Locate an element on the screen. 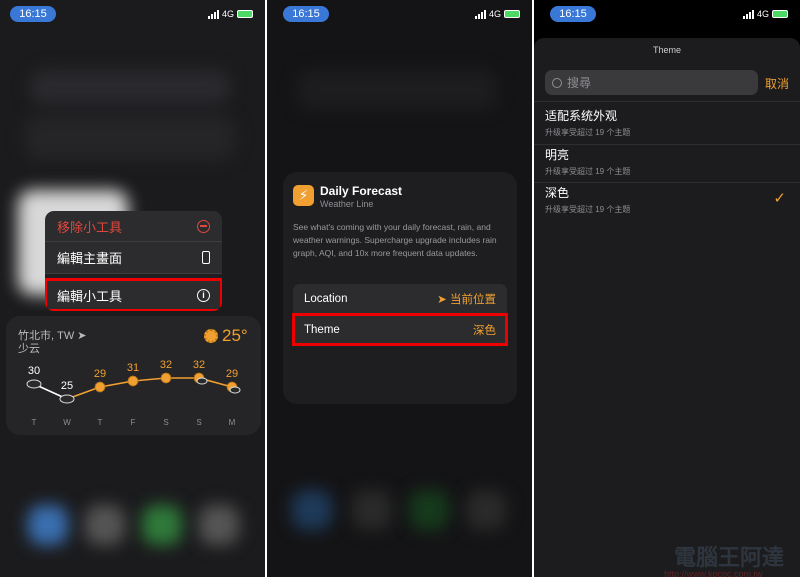 The image size is (800, 577). temp-label: 30 is located at coordinates (34, 371).